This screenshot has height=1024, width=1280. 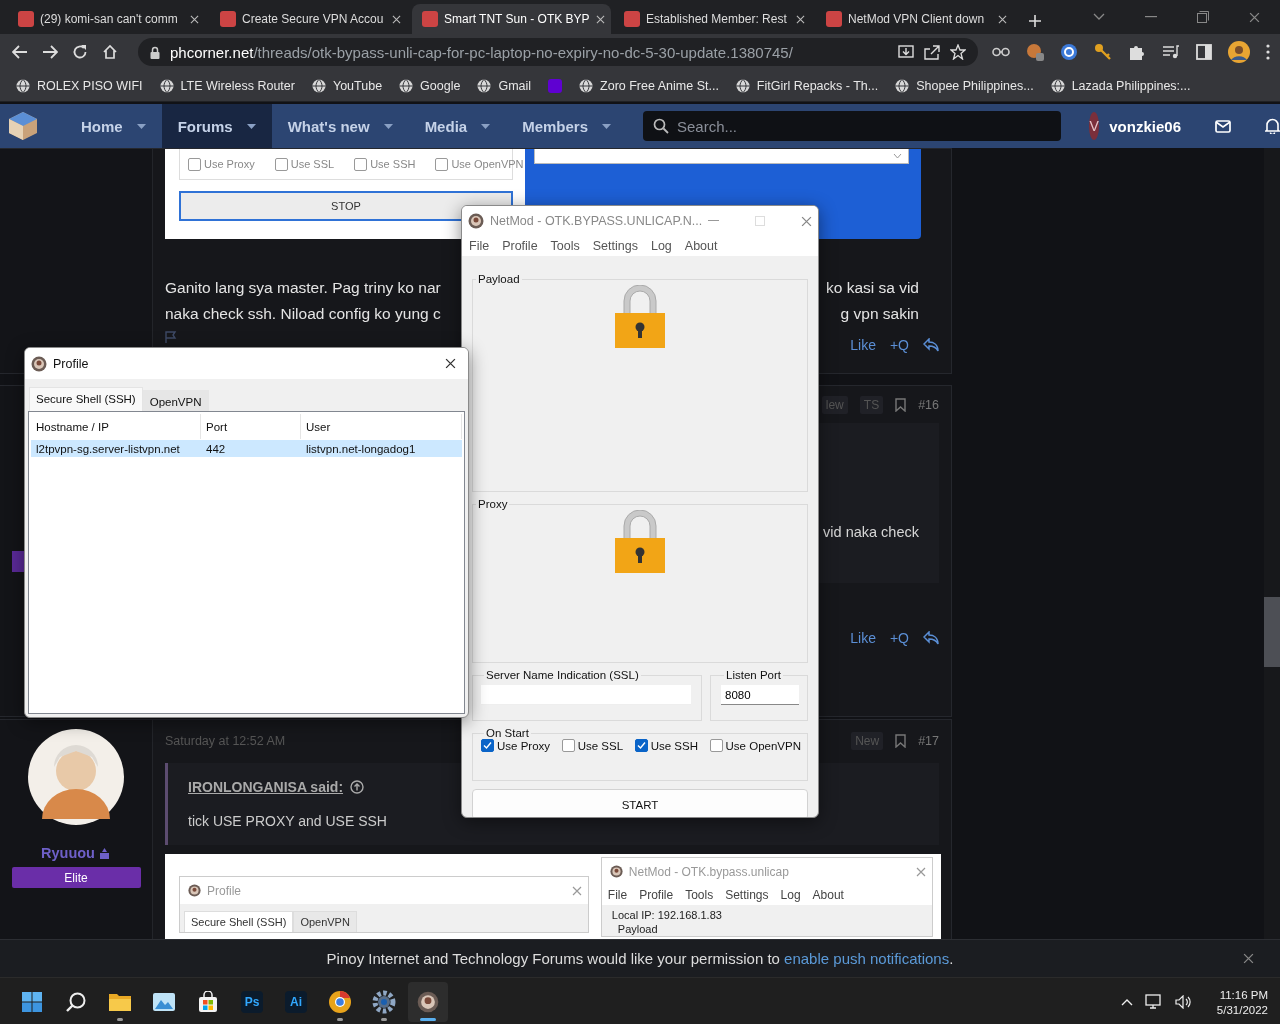 What do you see at coordinates (113, 126) in the screenshot?
I see `nav-item: Home` at bounding box center [113, 126].